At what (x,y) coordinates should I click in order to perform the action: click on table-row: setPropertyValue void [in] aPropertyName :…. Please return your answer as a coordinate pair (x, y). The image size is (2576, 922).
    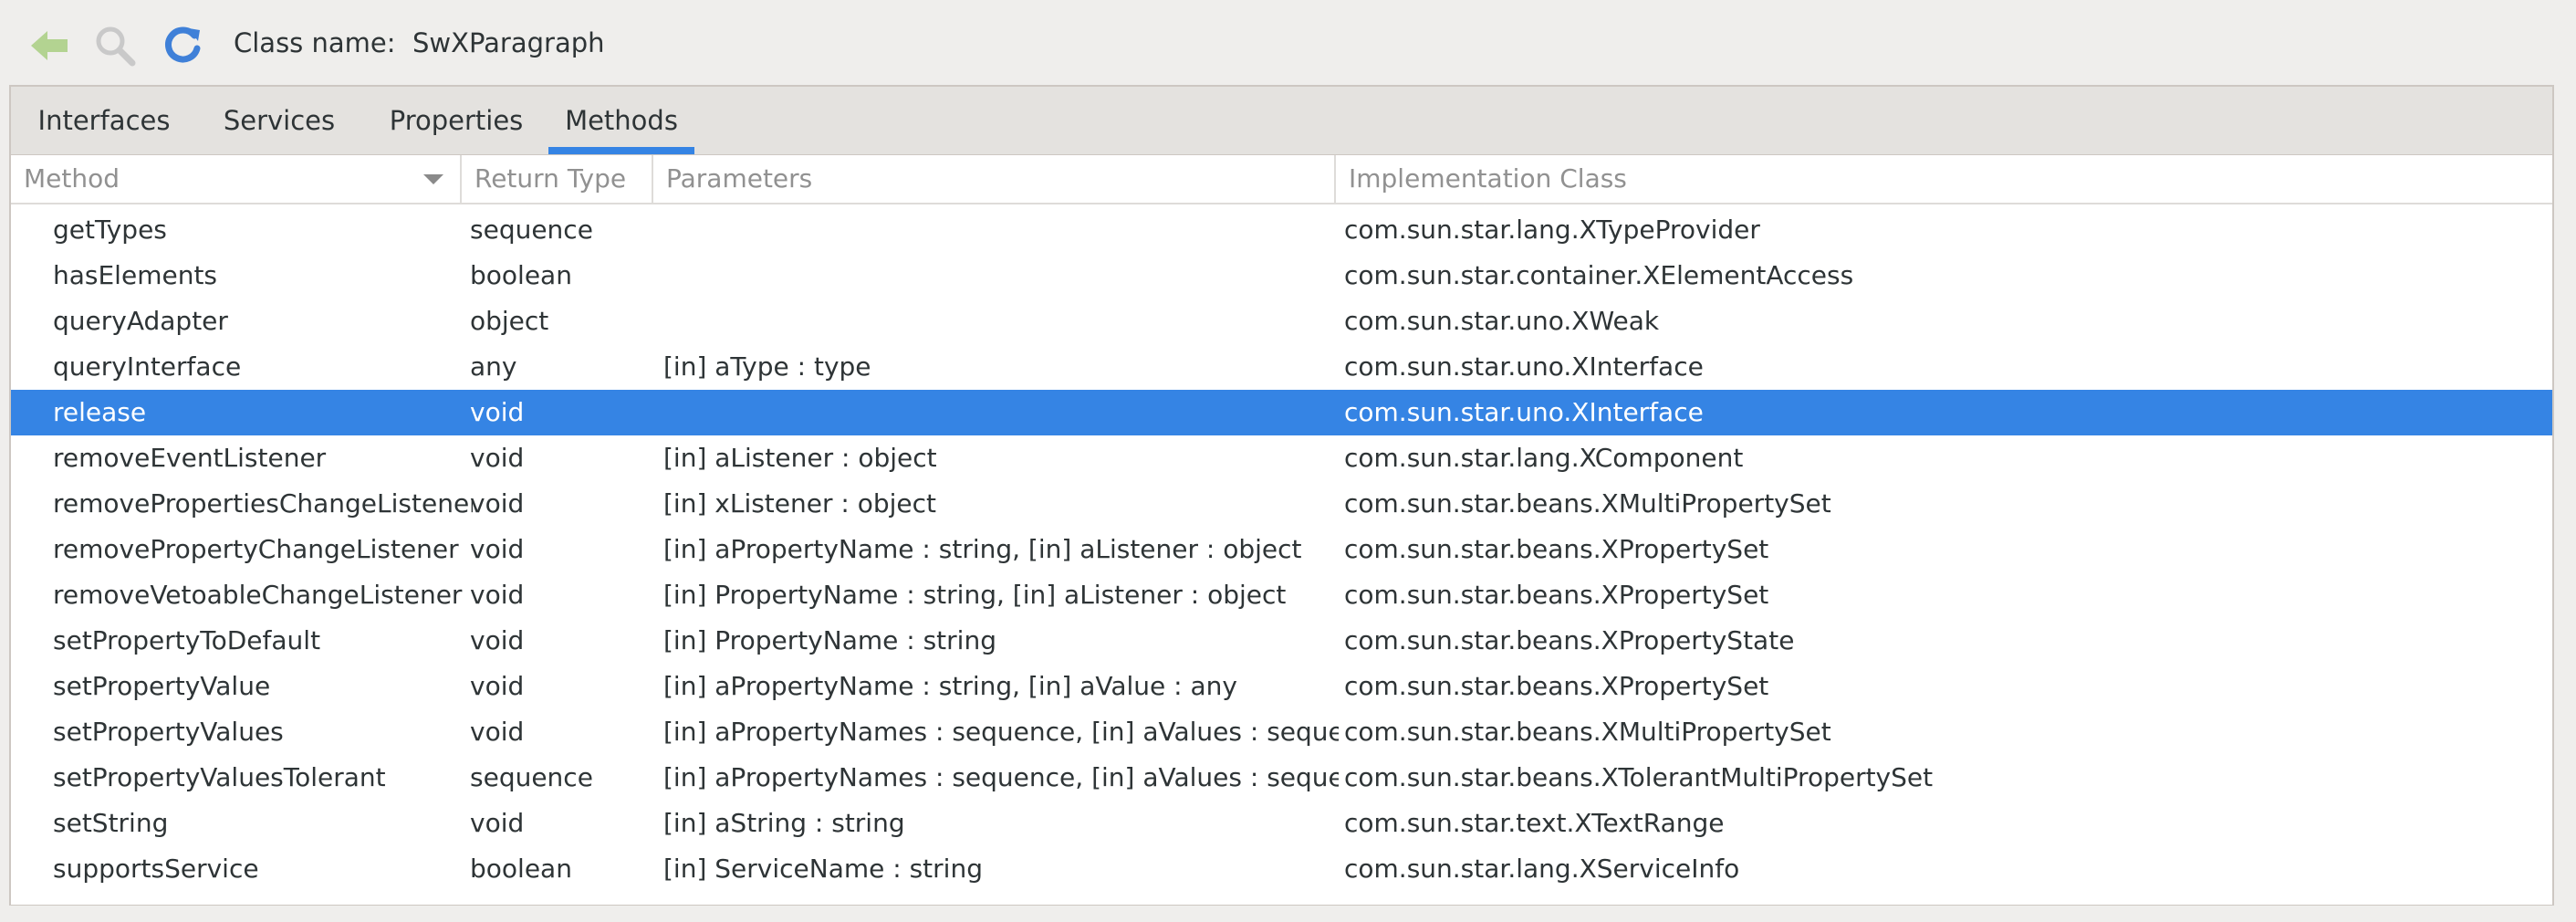
    Looking at the image, I should click on (1281, 686).